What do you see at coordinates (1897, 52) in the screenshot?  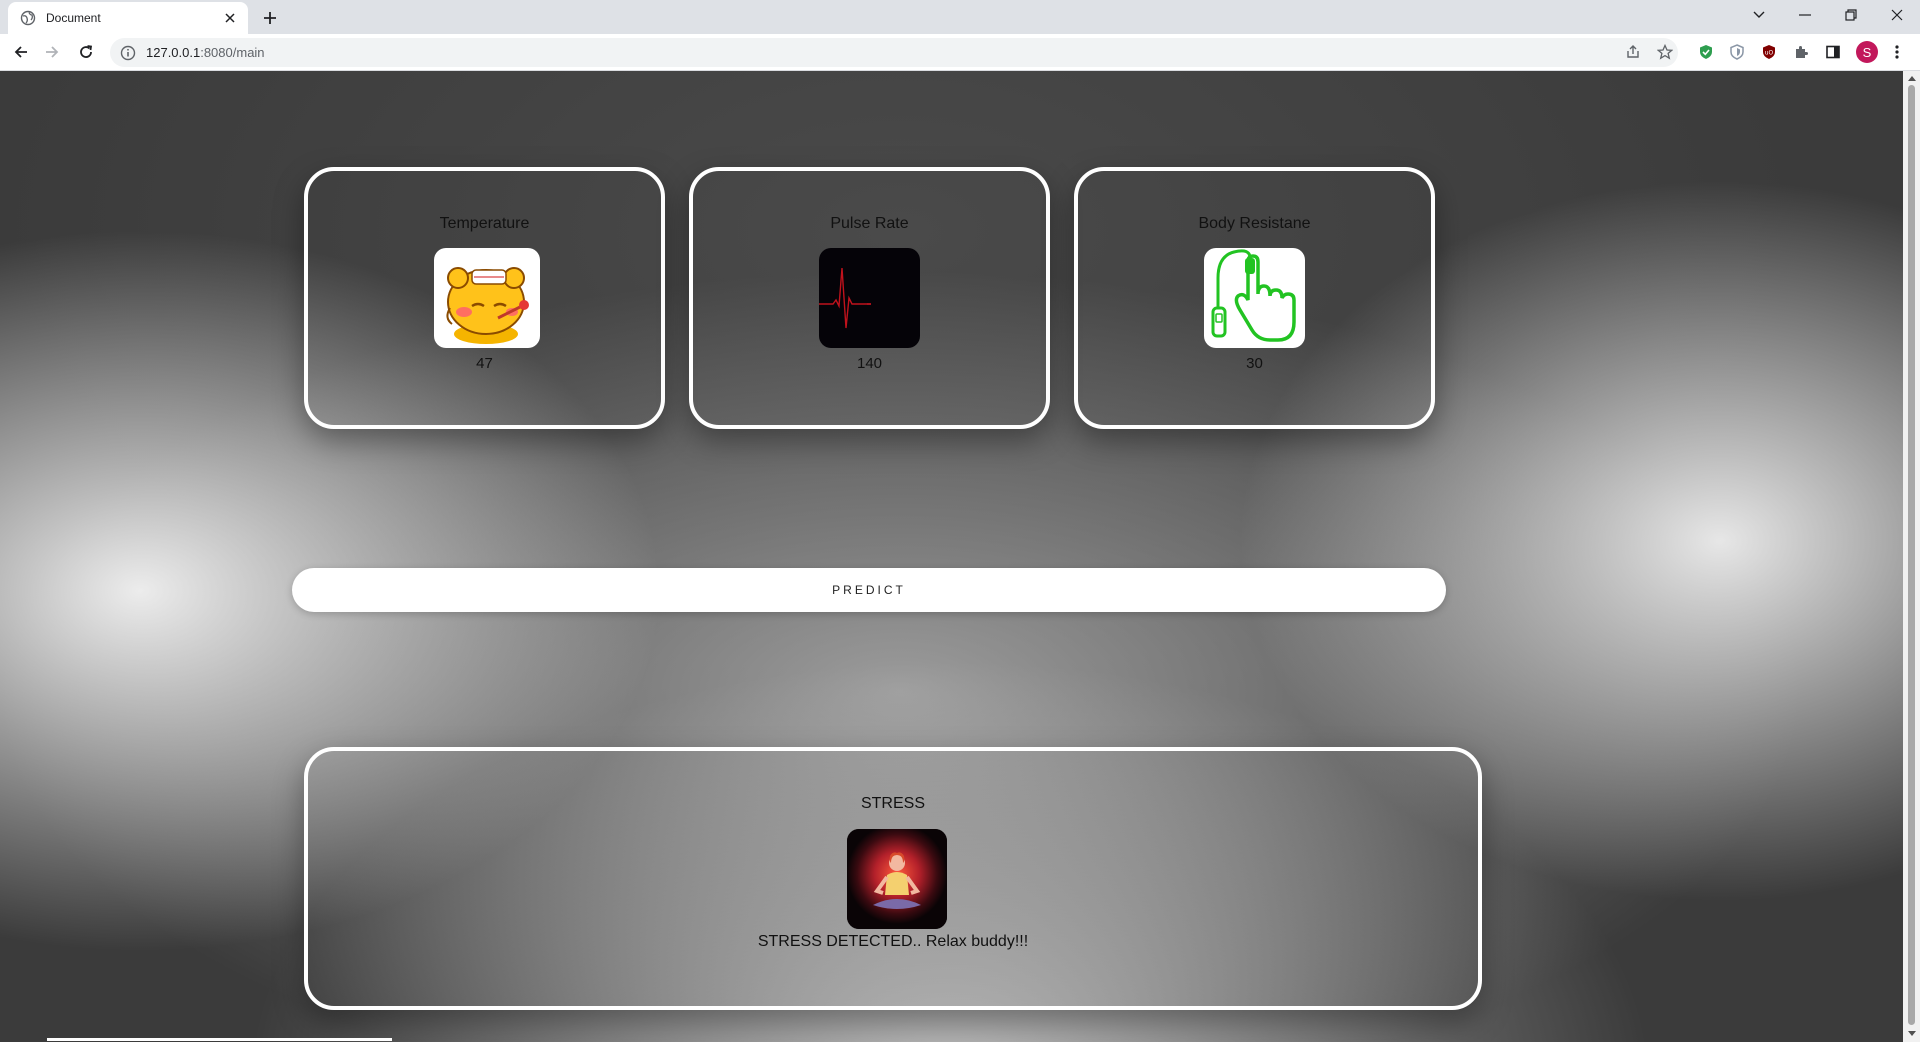 I see `browser-menu-icon` at bounding box center [1897, 52].